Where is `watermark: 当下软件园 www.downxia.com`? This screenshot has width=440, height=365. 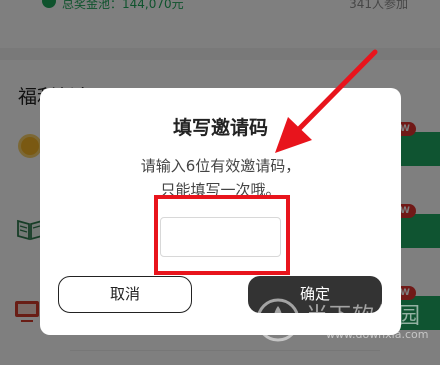 watermark: 当下软件园 www.downxia.com is located at coordinates (344, 322).